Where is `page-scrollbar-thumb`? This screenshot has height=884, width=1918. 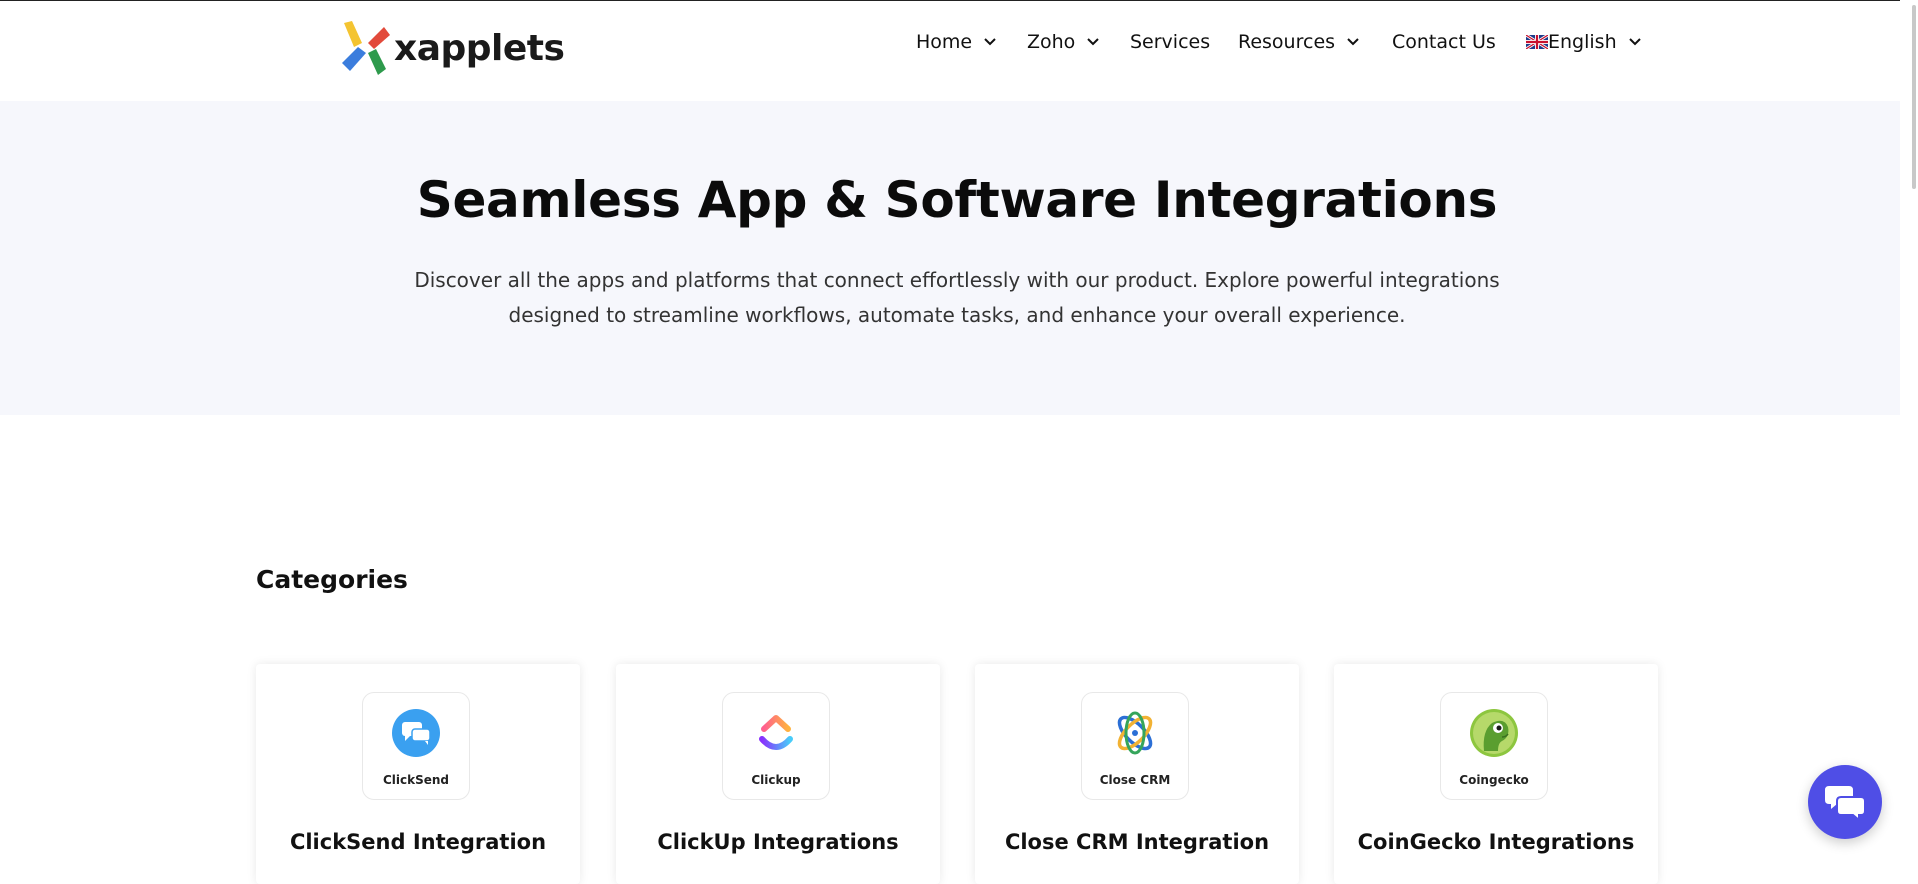
page-scrollbar-thumb is located at coordinates (1914, 97).